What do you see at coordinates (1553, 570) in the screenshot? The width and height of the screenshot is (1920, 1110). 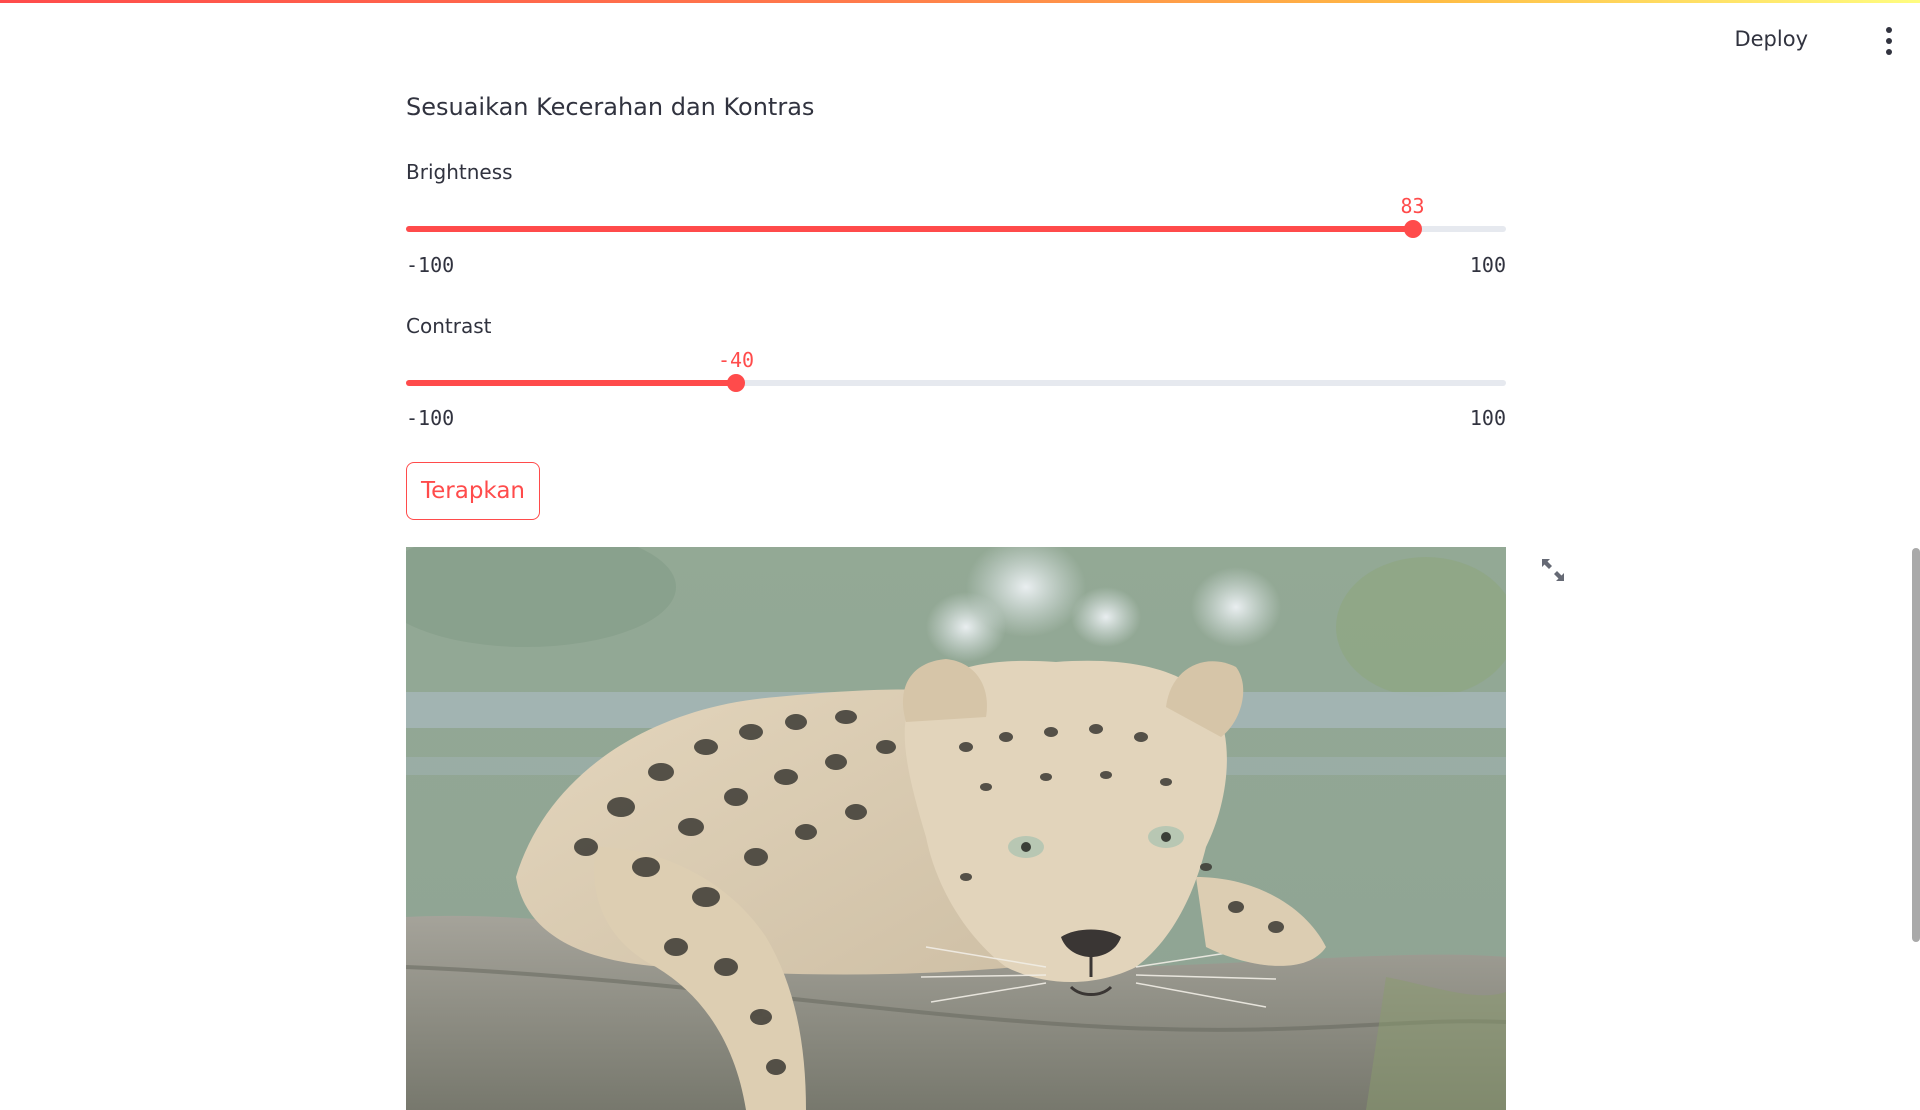 I see `expand-icon` at bounding box center [1553, 570].